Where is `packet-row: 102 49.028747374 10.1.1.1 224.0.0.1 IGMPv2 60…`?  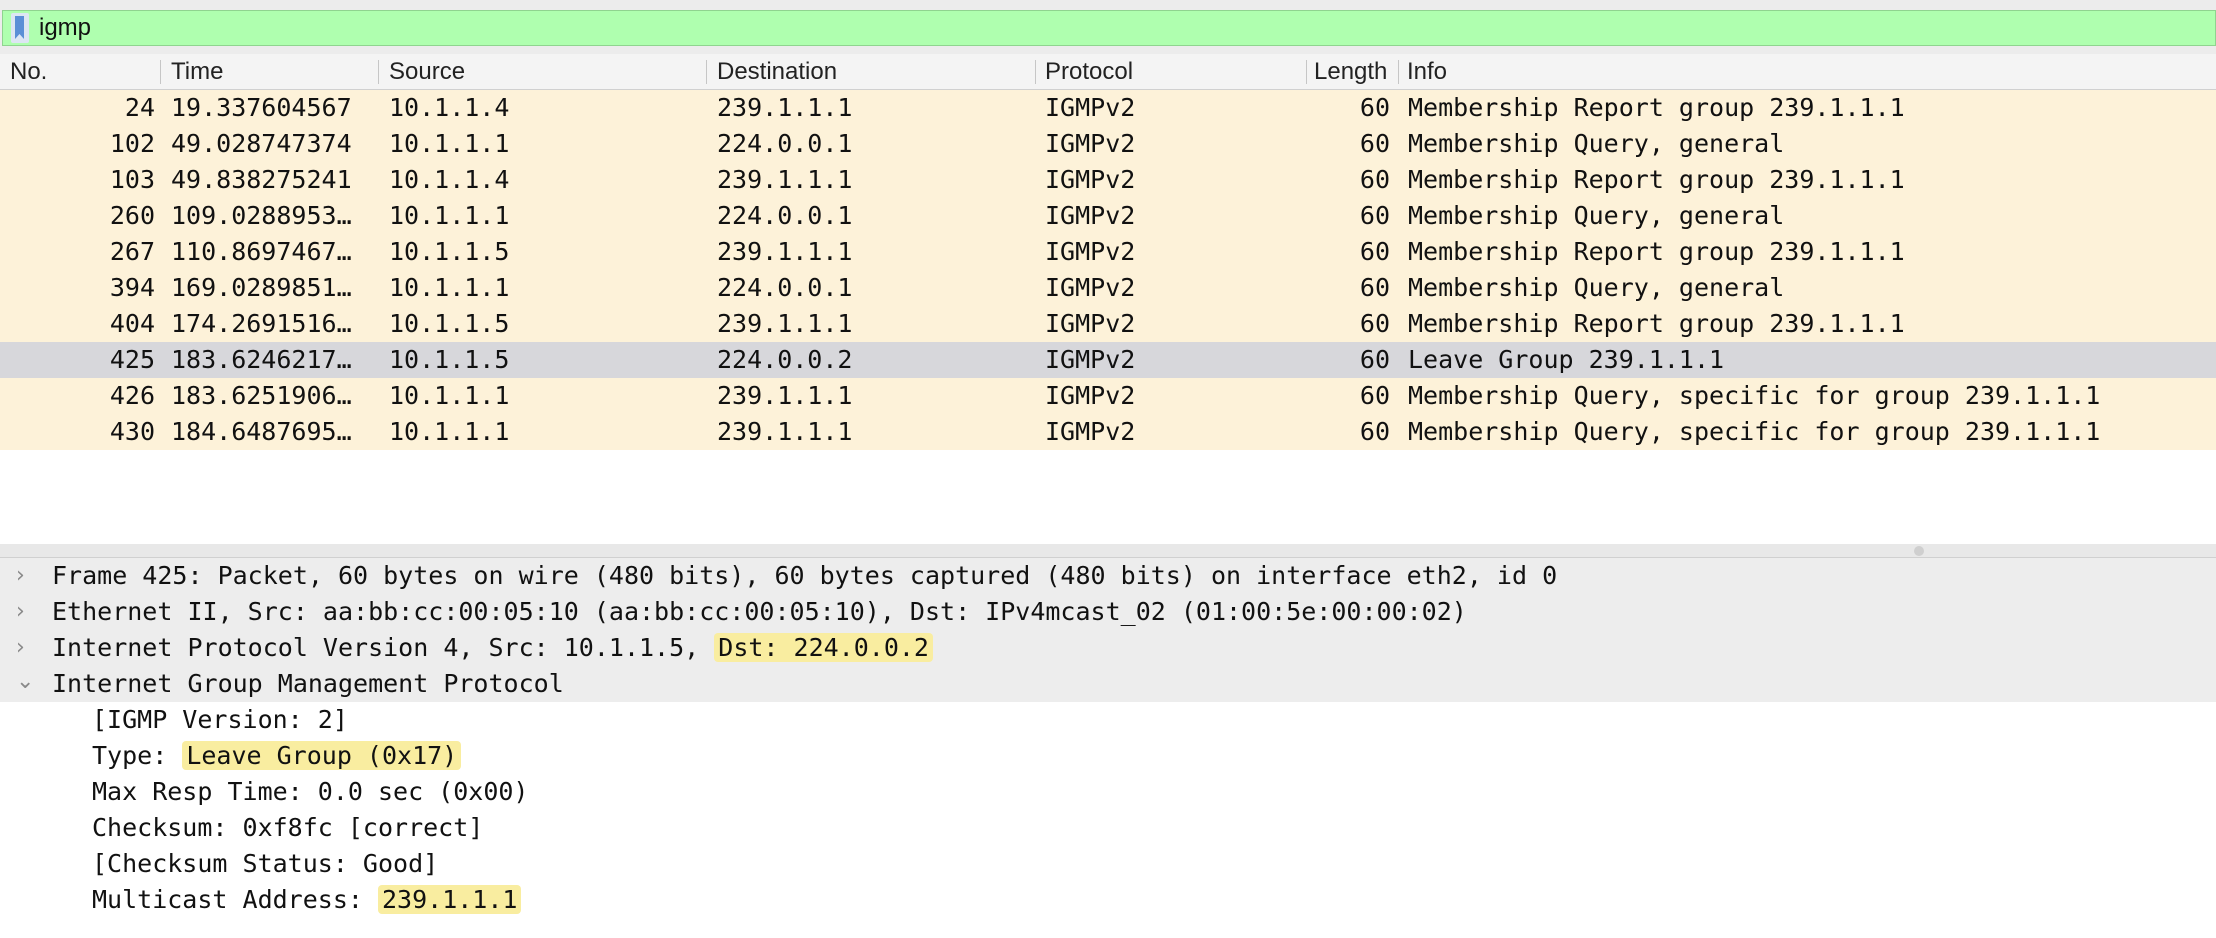 packet-row: 102 49.028747374 10.1.1.1 224.0.0.1 IGMPv2 60… is located at coordinates (1108, 144).